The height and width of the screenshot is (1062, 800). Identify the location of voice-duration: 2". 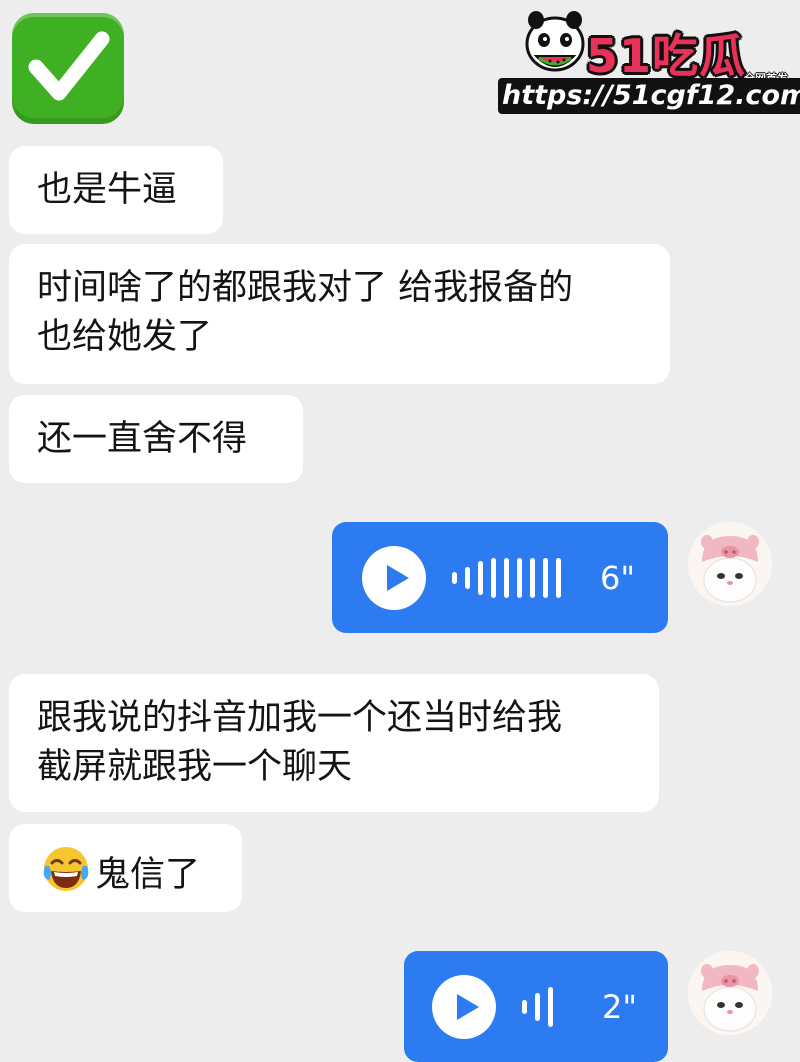
(620, 1007).